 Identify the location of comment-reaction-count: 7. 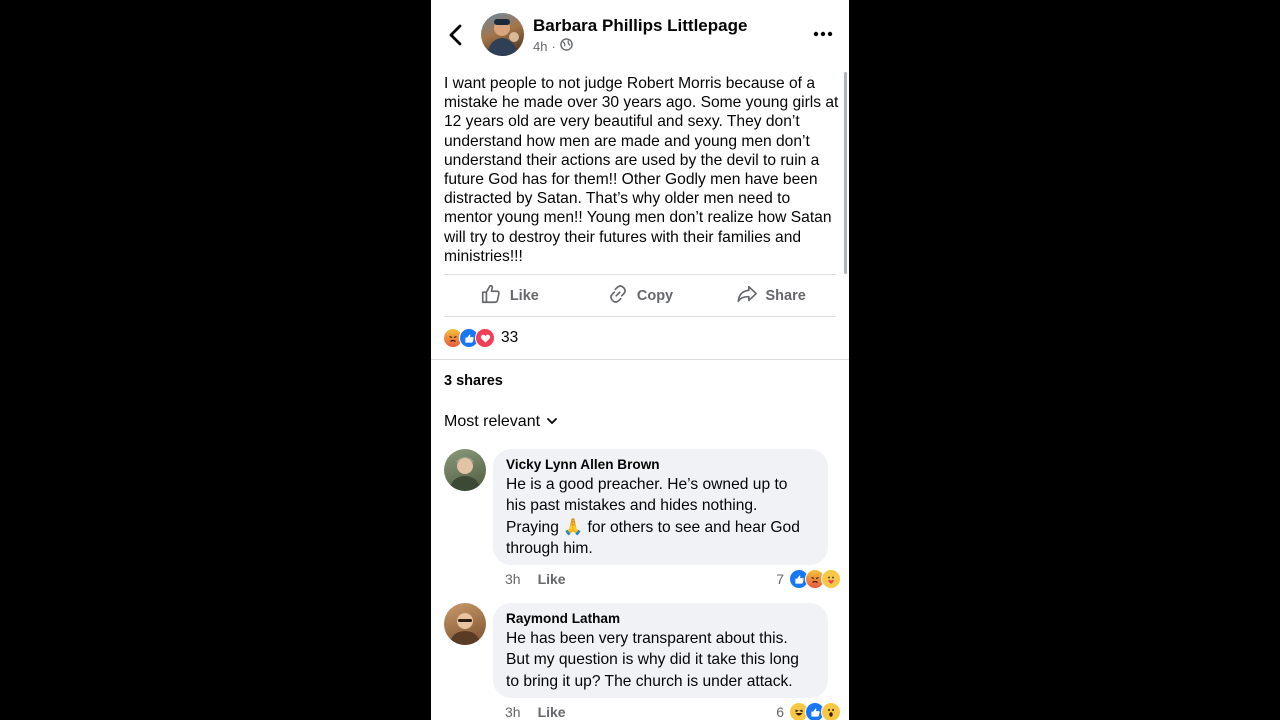
(780, 579).